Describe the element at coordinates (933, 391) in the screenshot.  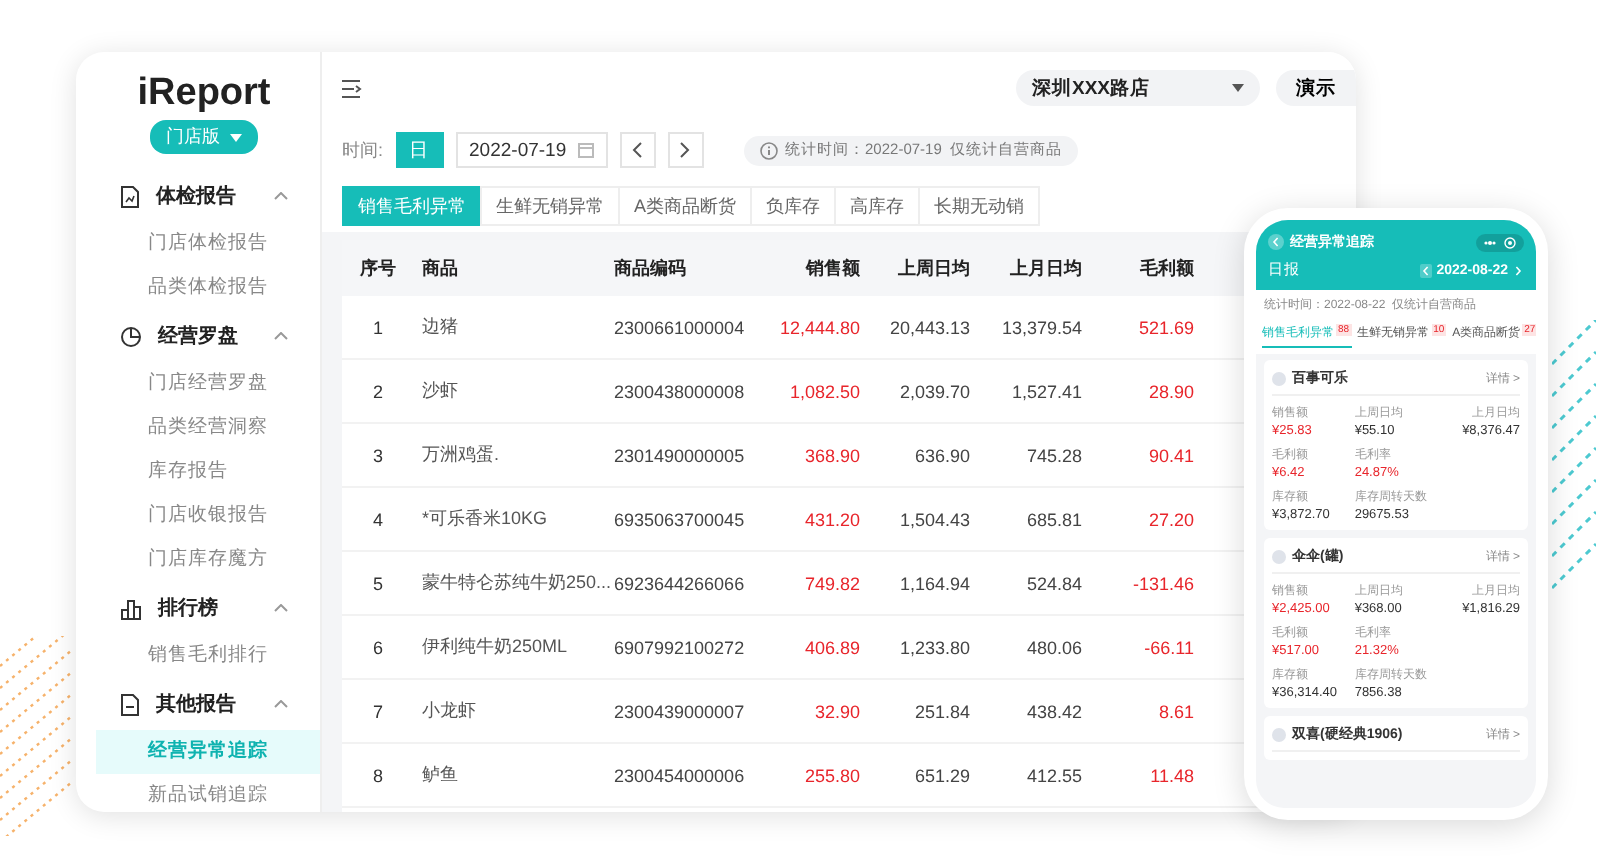
I see `table-cell-text: 2,039.70` at that location.